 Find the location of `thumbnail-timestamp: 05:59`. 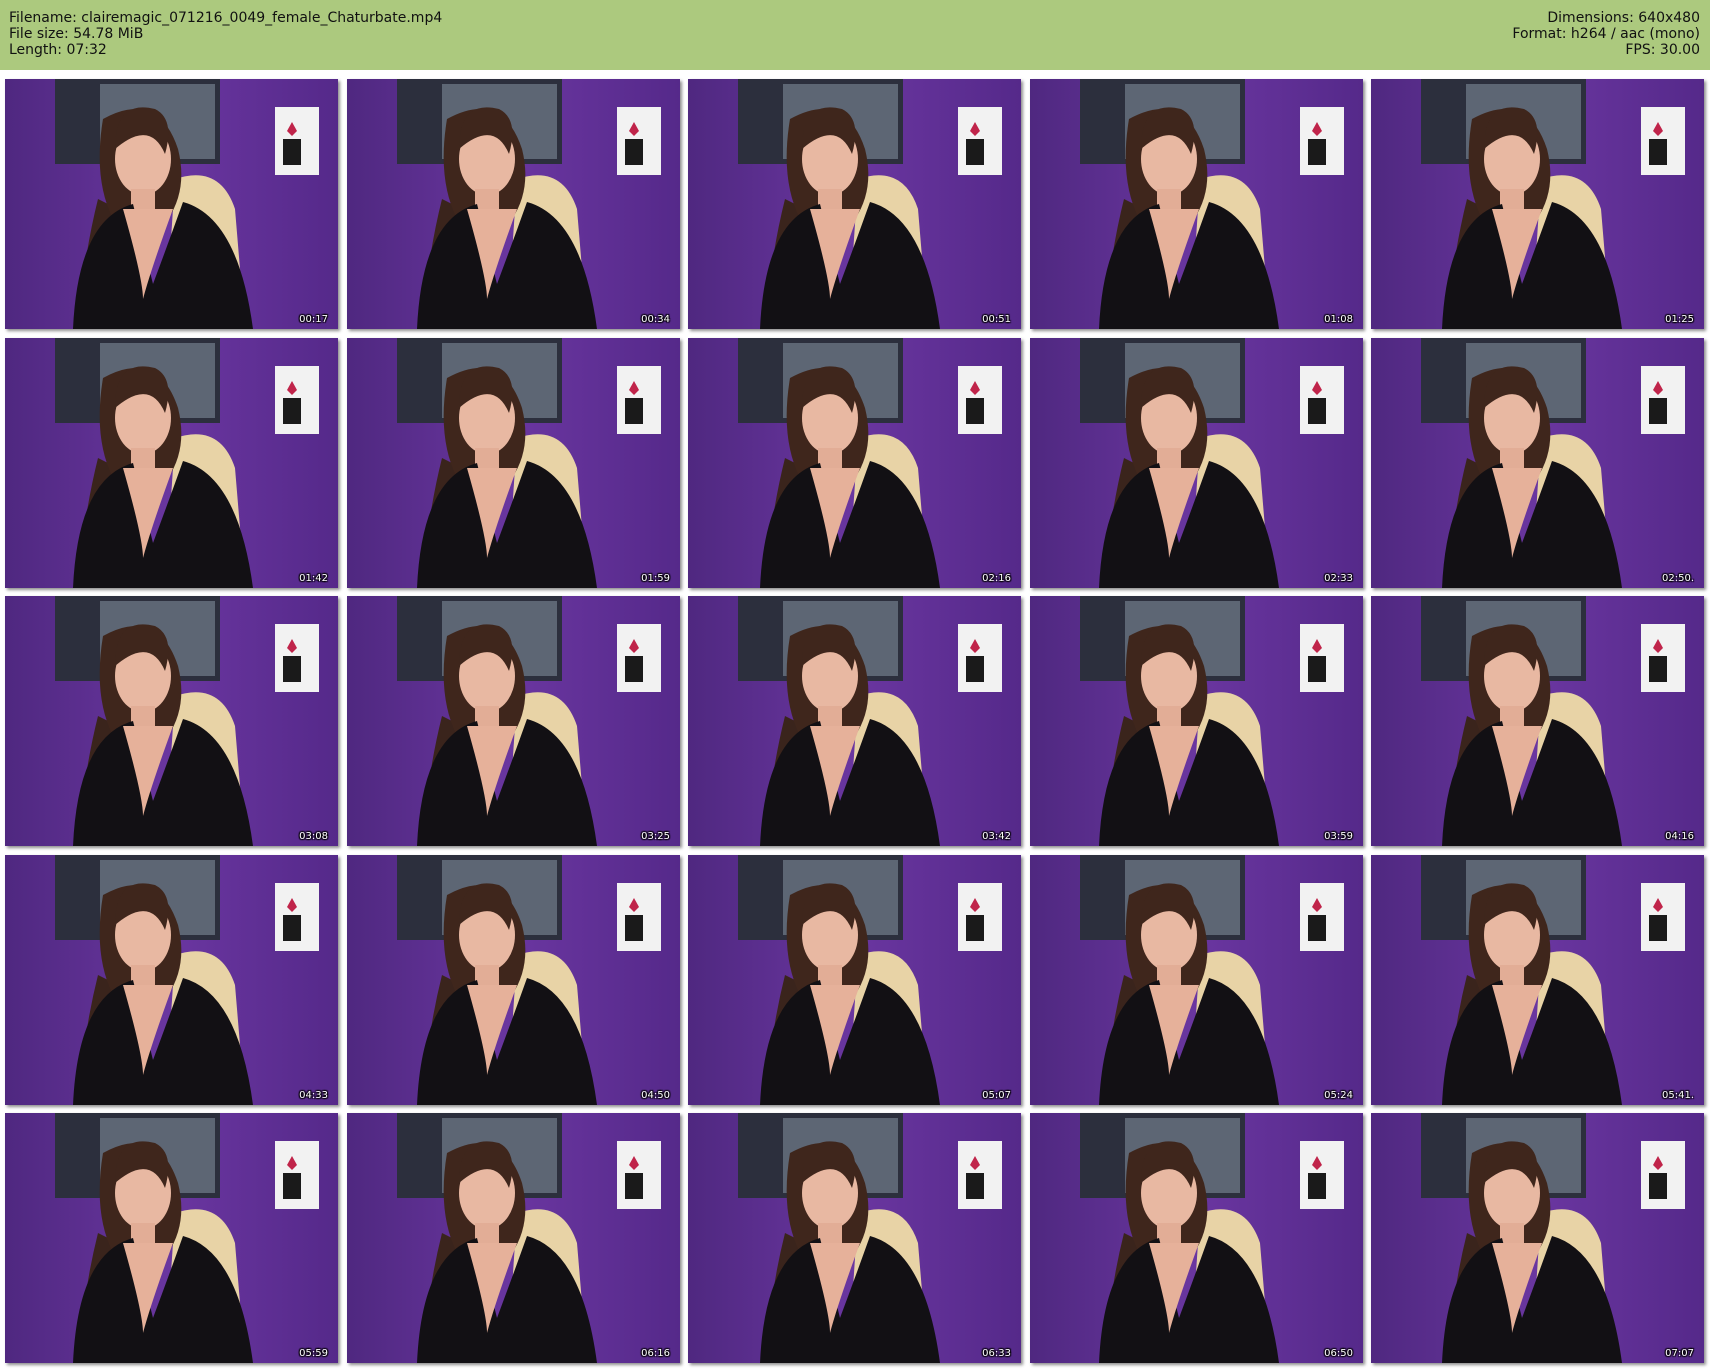

thumbnail-timestamp: 05:59 is located at coordinates (313, 1353).